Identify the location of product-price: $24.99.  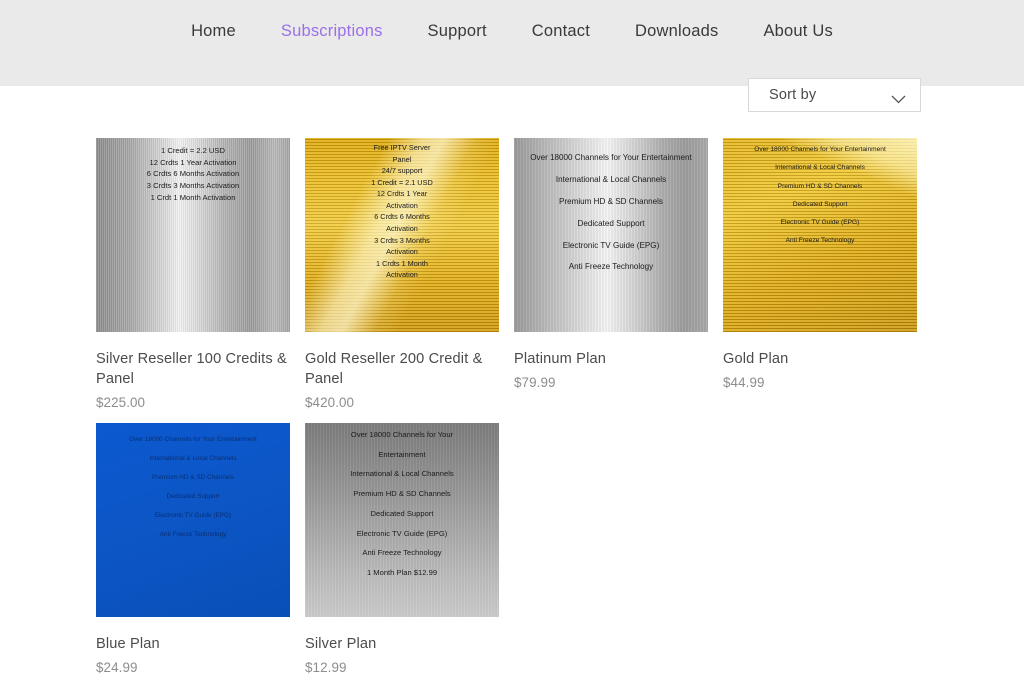
(117, 667).